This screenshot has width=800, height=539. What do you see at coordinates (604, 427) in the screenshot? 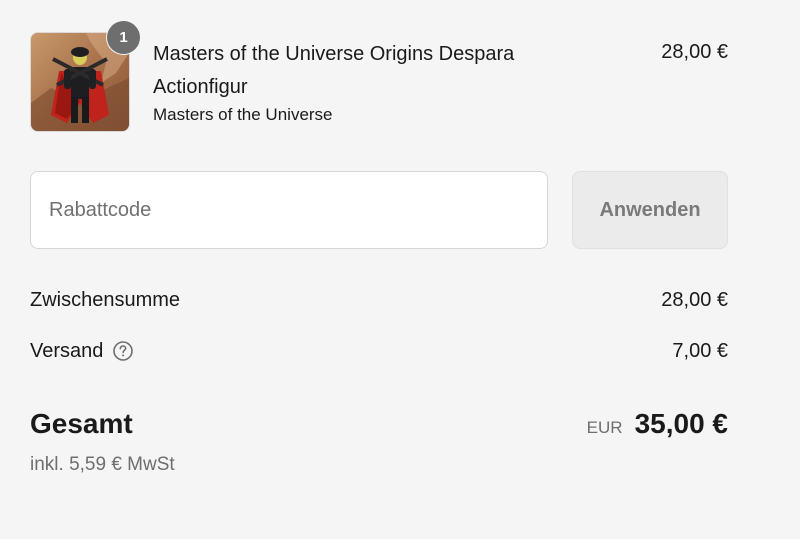
I see `currency-code: EUR` at bounding box center [604, 427].